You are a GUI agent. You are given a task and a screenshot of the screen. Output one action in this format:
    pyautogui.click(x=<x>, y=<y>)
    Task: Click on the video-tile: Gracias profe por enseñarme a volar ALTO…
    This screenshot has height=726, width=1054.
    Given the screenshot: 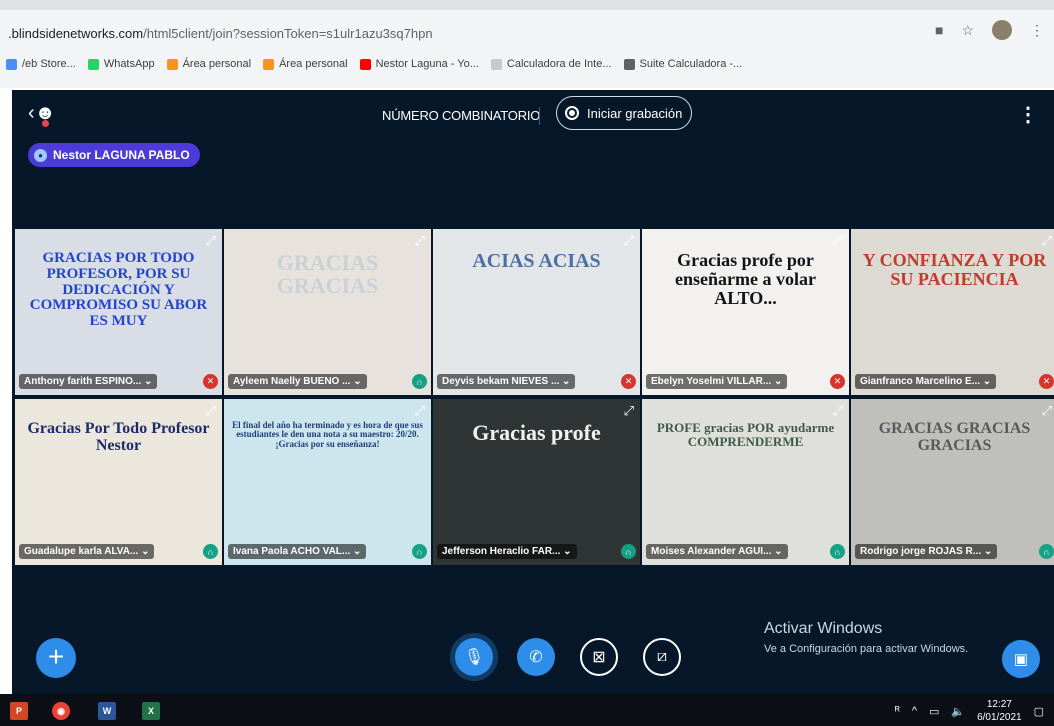 What is the action you would take?
    pyautogui.click(x=745, y=312)
    